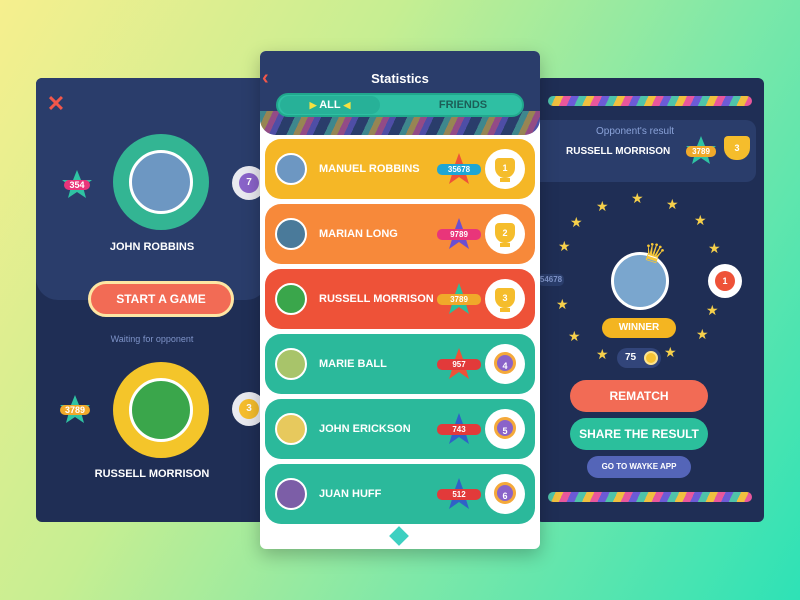 The width and height of the screenshot is (800, 600). I want to click on player-score: 3789, so click(459, 299).